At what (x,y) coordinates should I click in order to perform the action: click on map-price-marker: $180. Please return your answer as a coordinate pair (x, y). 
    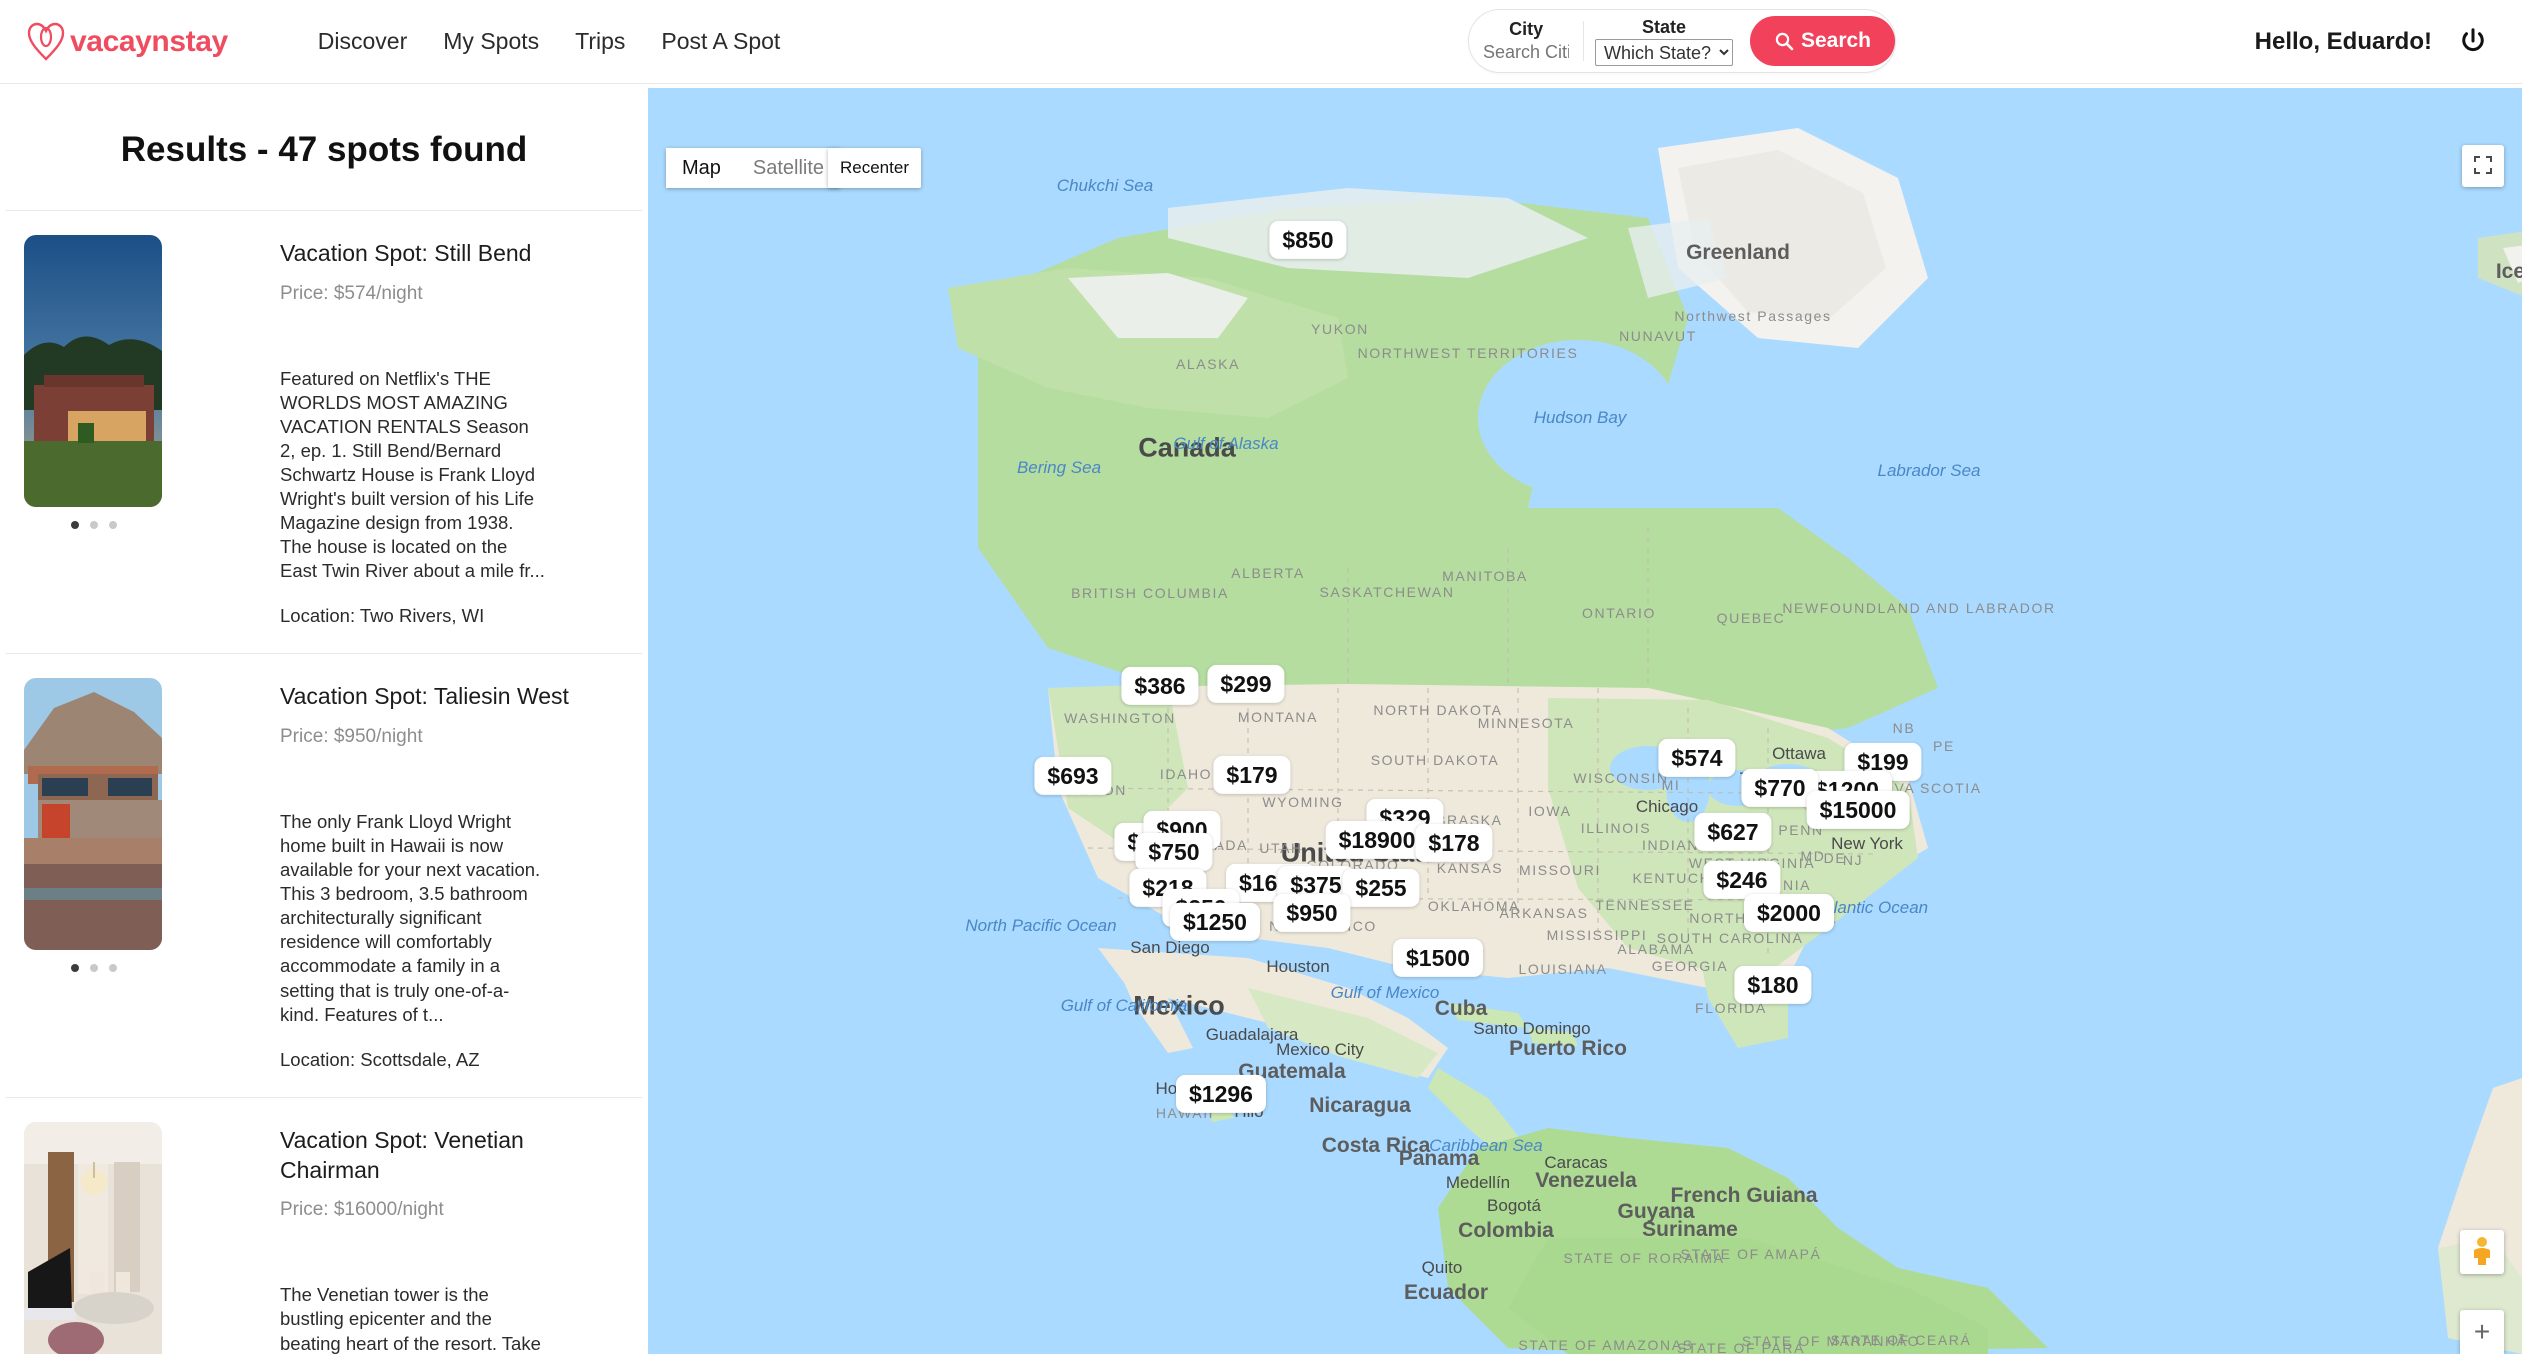
    Looking at the image, I should click on (1773, 985).